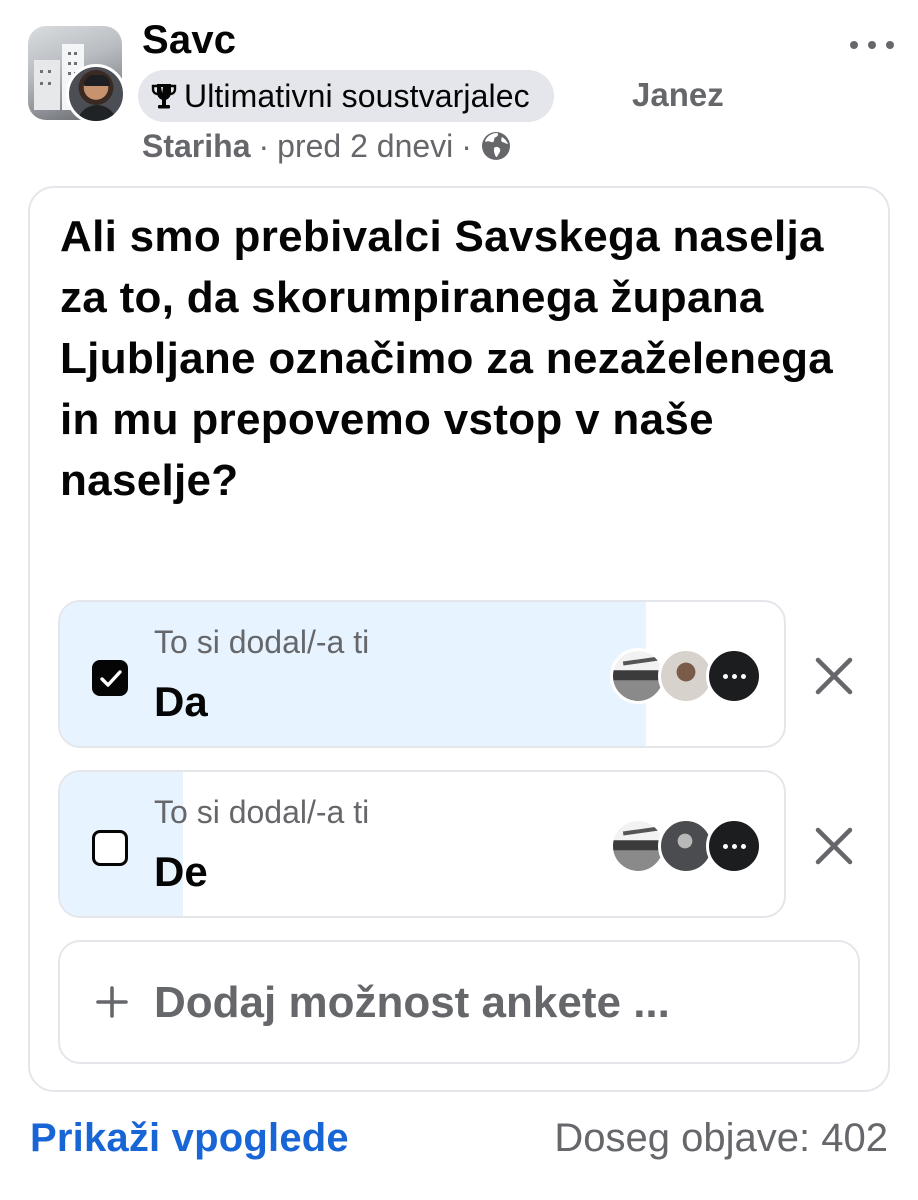  What do you see at coordinates (96, 94) in the screenshot?
I see `author-avatar` at bounding box center [96, 94].